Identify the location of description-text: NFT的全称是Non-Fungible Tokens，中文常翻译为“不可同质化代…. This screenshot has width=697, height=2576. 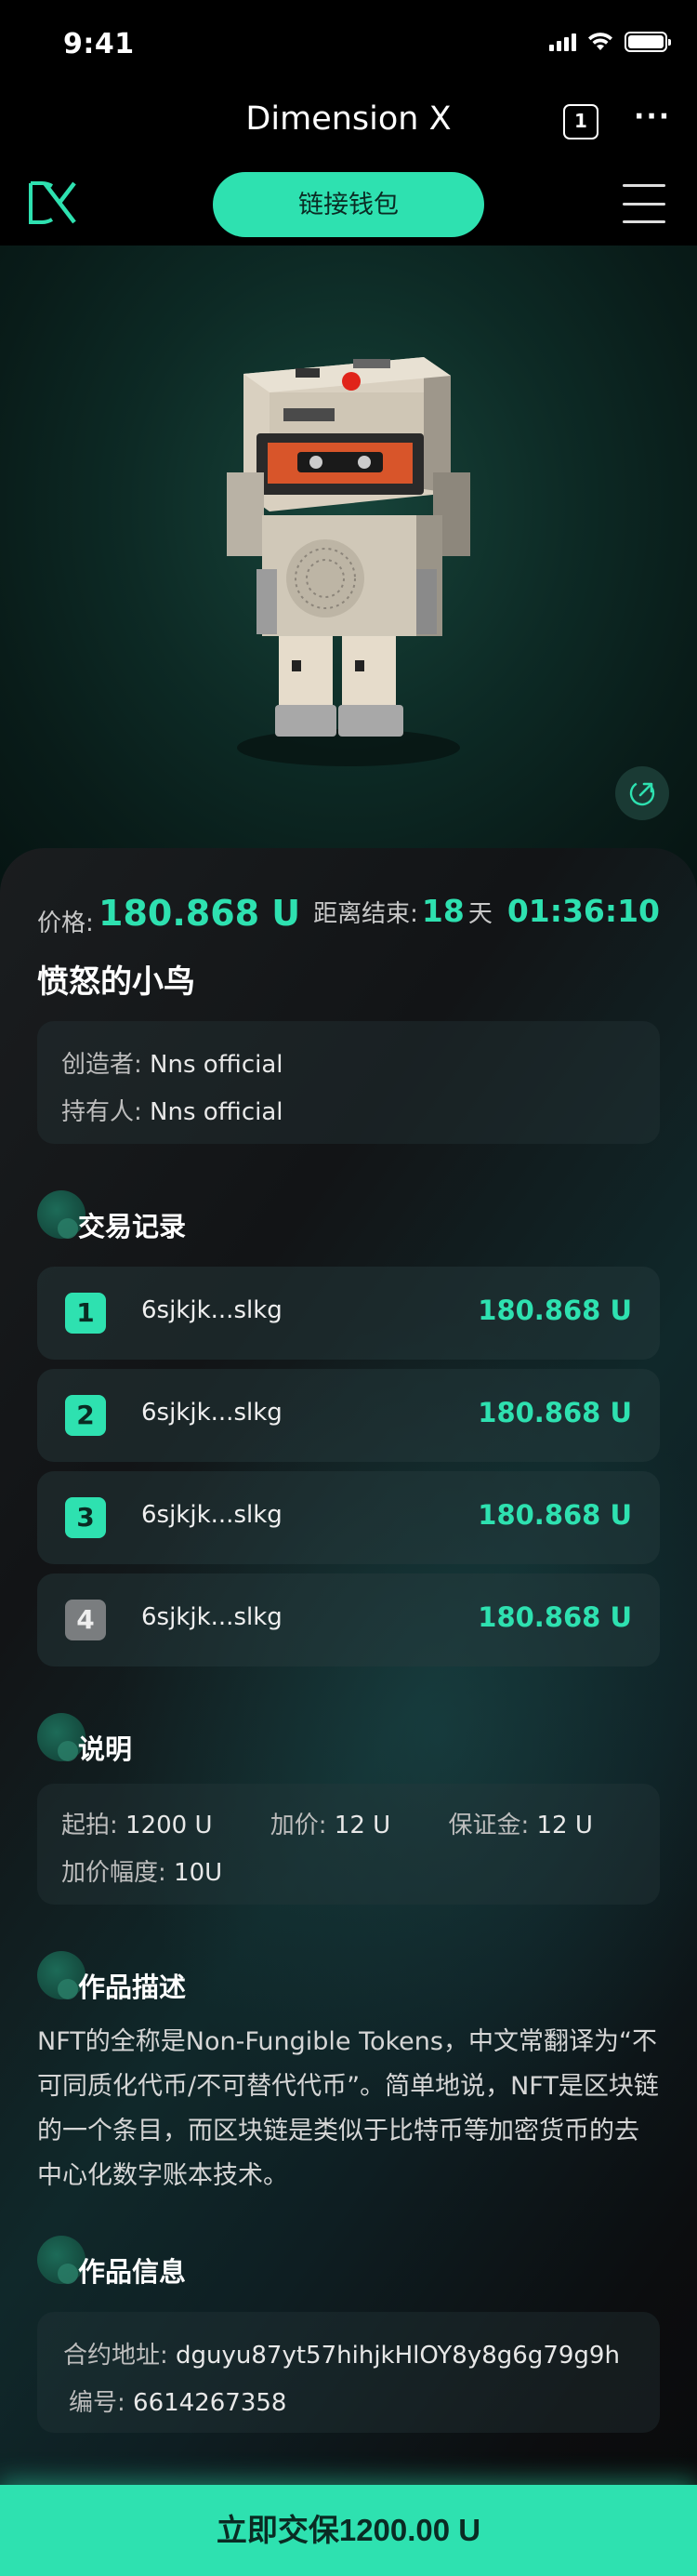
(348, 2108).